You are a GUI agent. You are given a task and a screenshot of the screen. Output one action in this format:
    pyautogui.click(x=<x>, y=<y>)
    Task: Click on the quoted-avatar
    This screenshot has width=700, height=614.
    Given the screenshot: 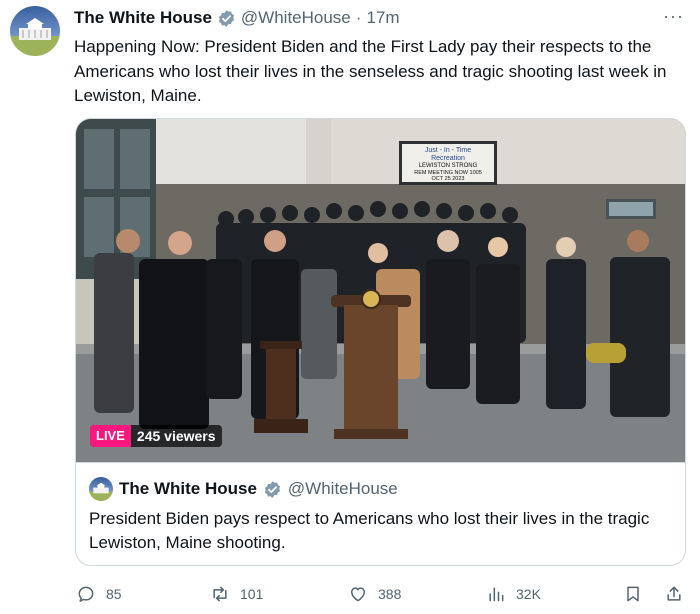 What is the action you would take?
    pyautogui.click(x=101, y=489)
    